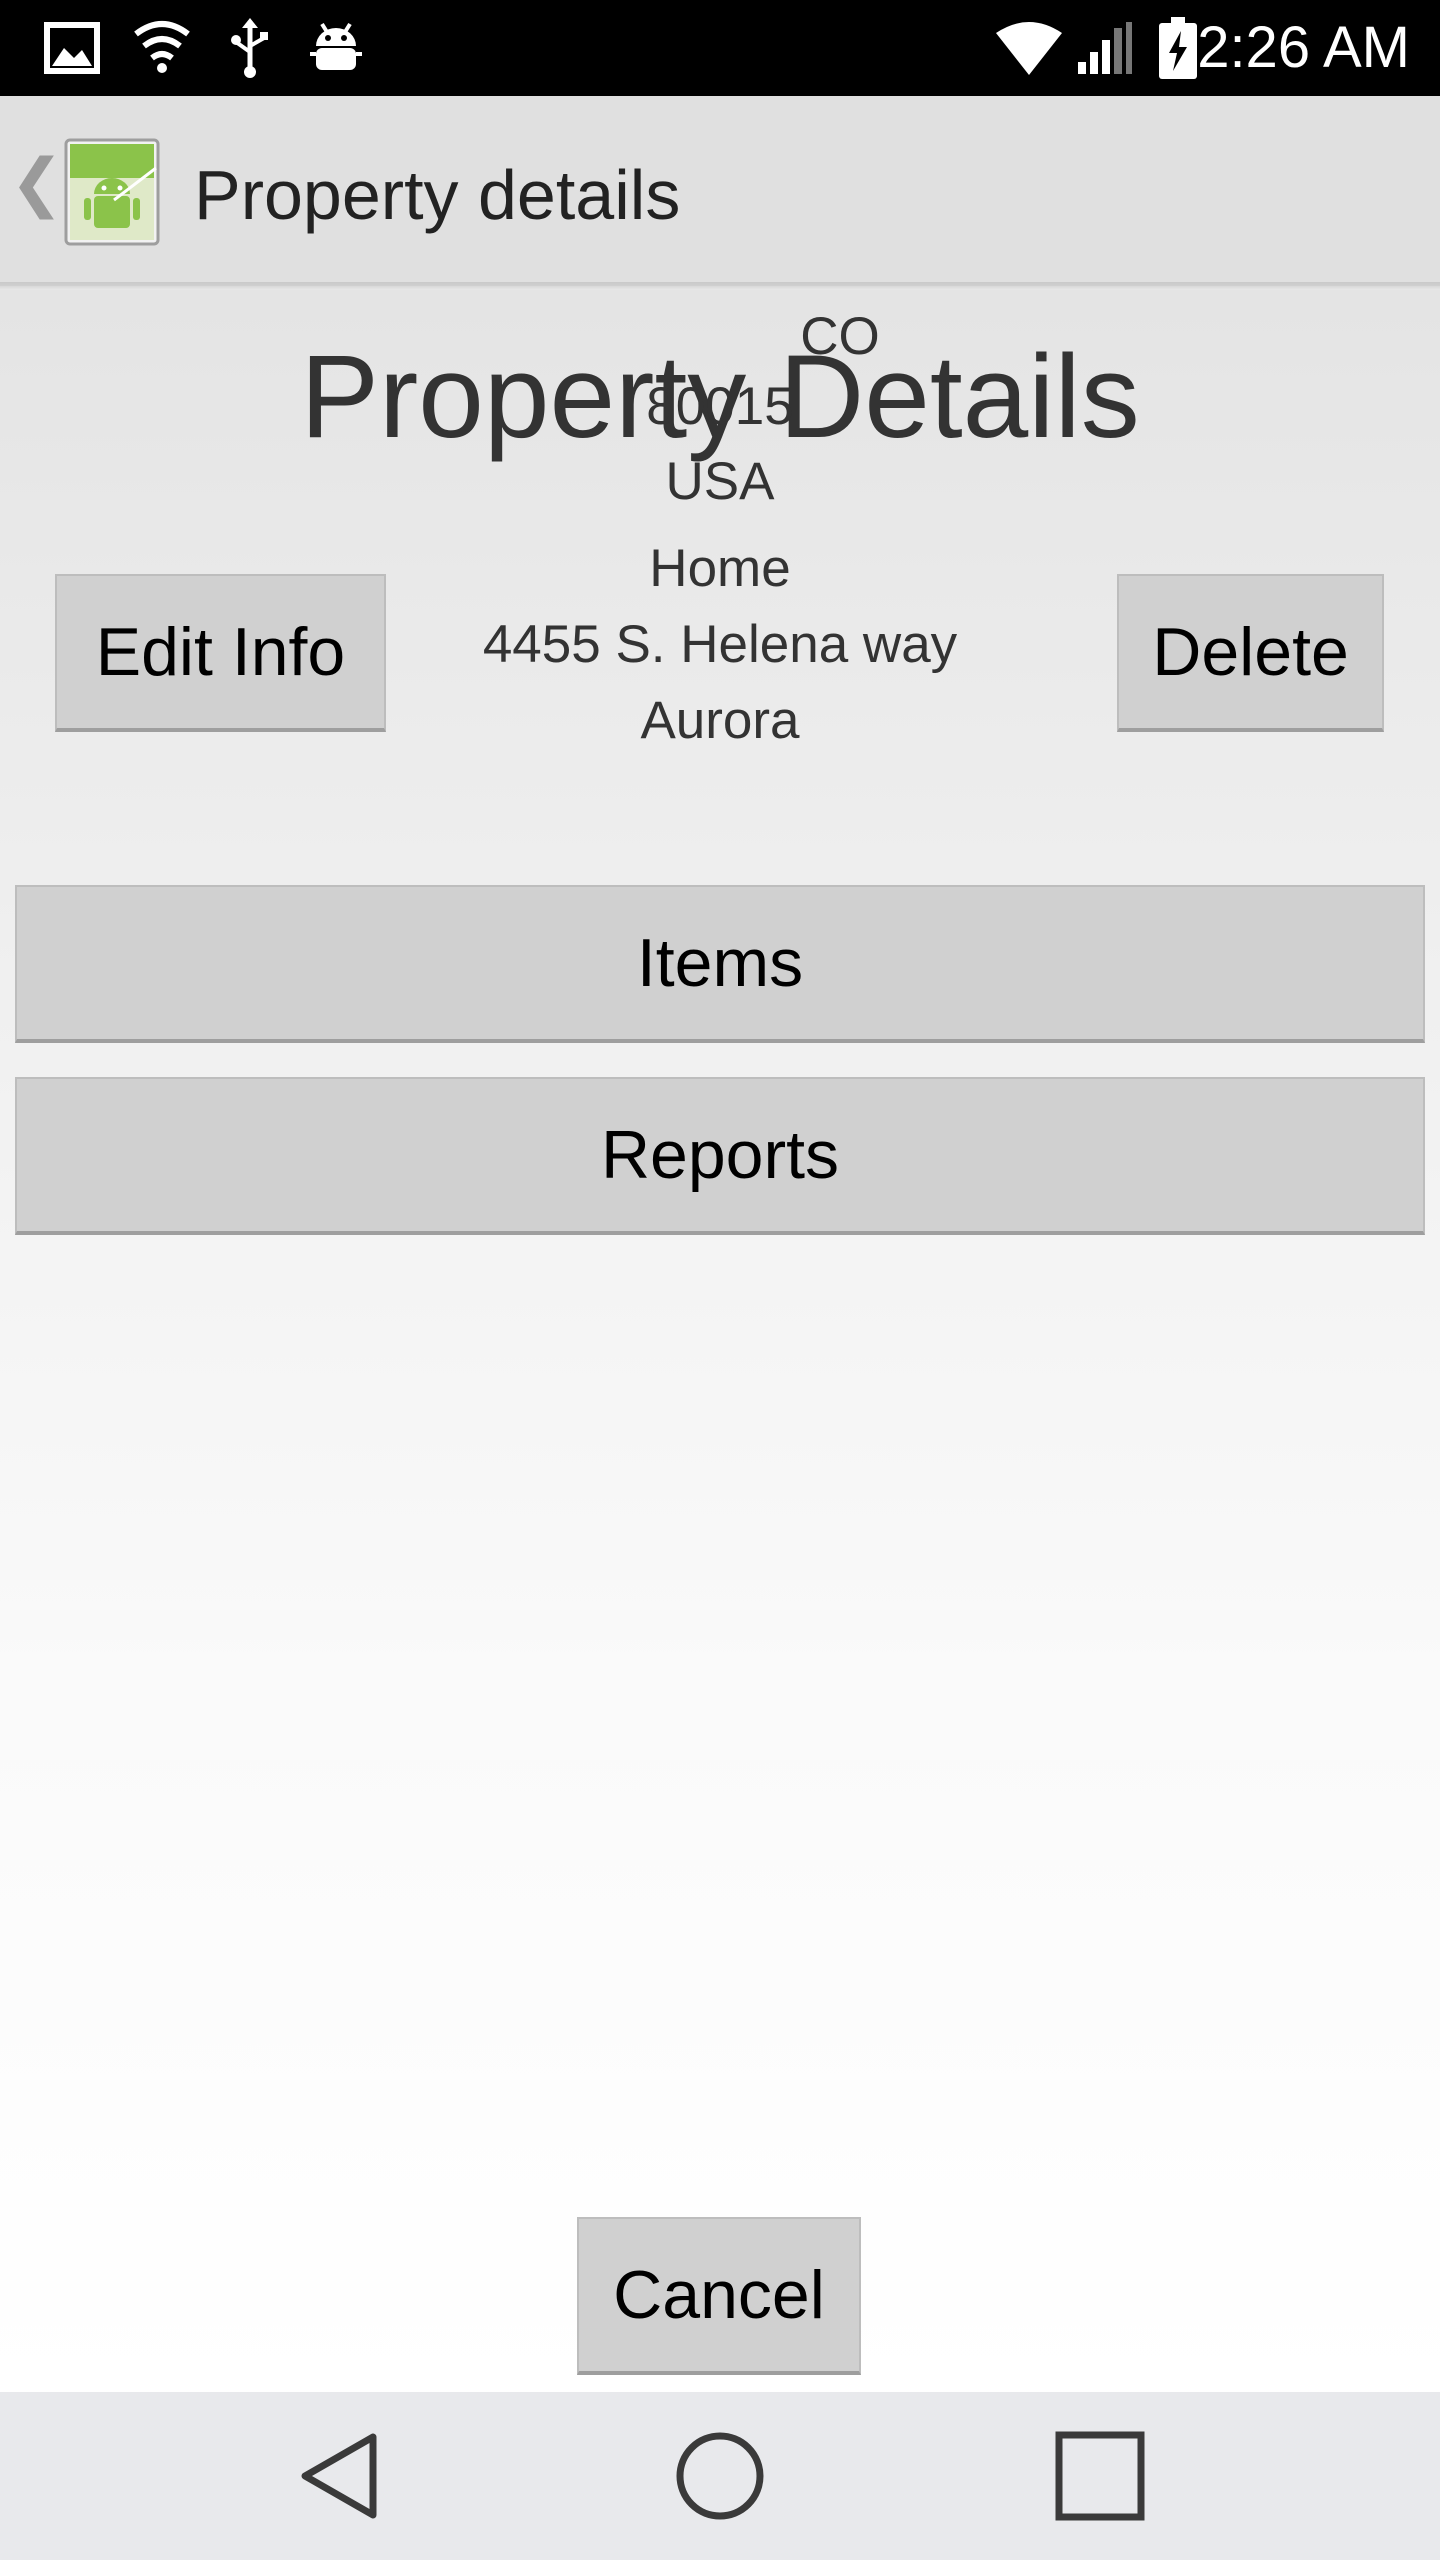 Image resolution: width=1440 pixels, height=2560 pixels. I want to click on back-icon, so click(340, 2476).